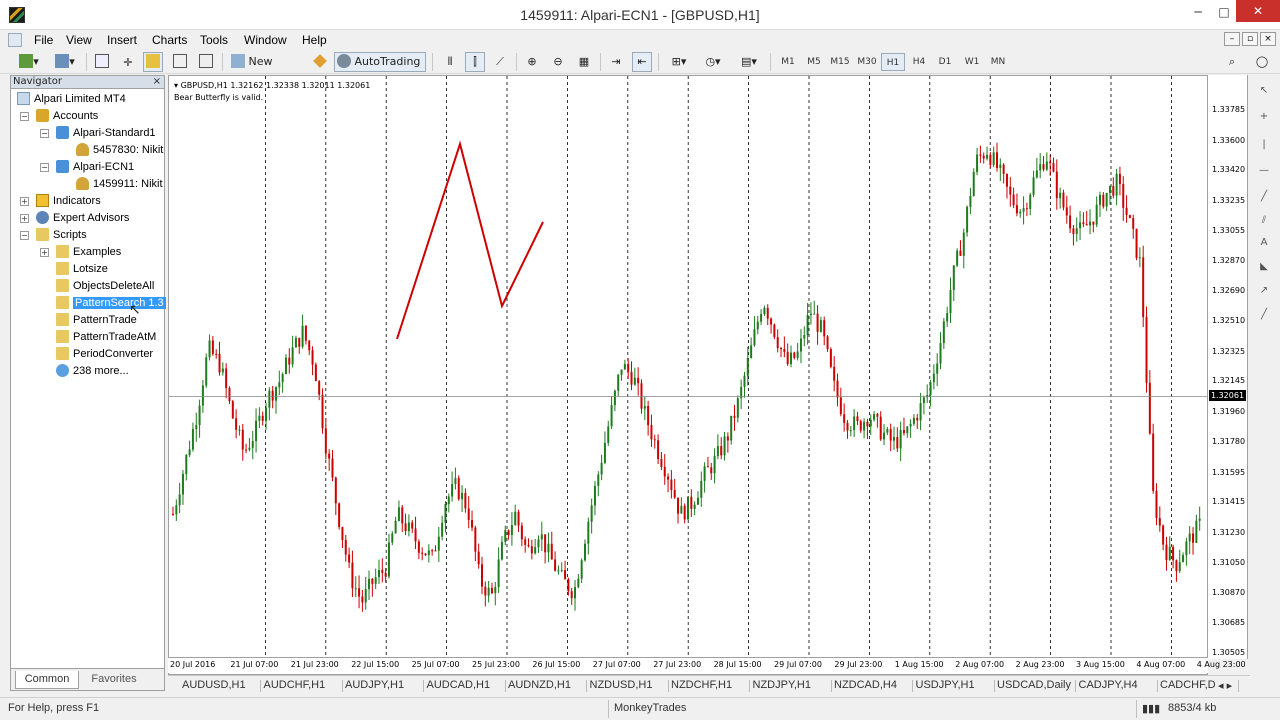 This screenshot has width=1280, height=720. Describe the element at coordinates (320, 62) in the screenshot. I see `metaeditor-button` at that location.